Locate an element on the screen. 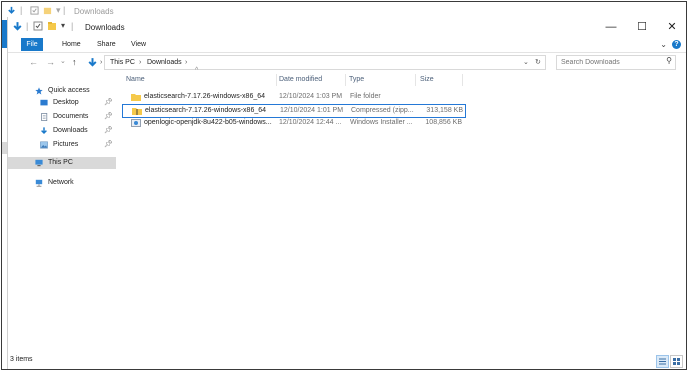  recent-locations-icon: ⌄ is located at coordinates (63, 62).